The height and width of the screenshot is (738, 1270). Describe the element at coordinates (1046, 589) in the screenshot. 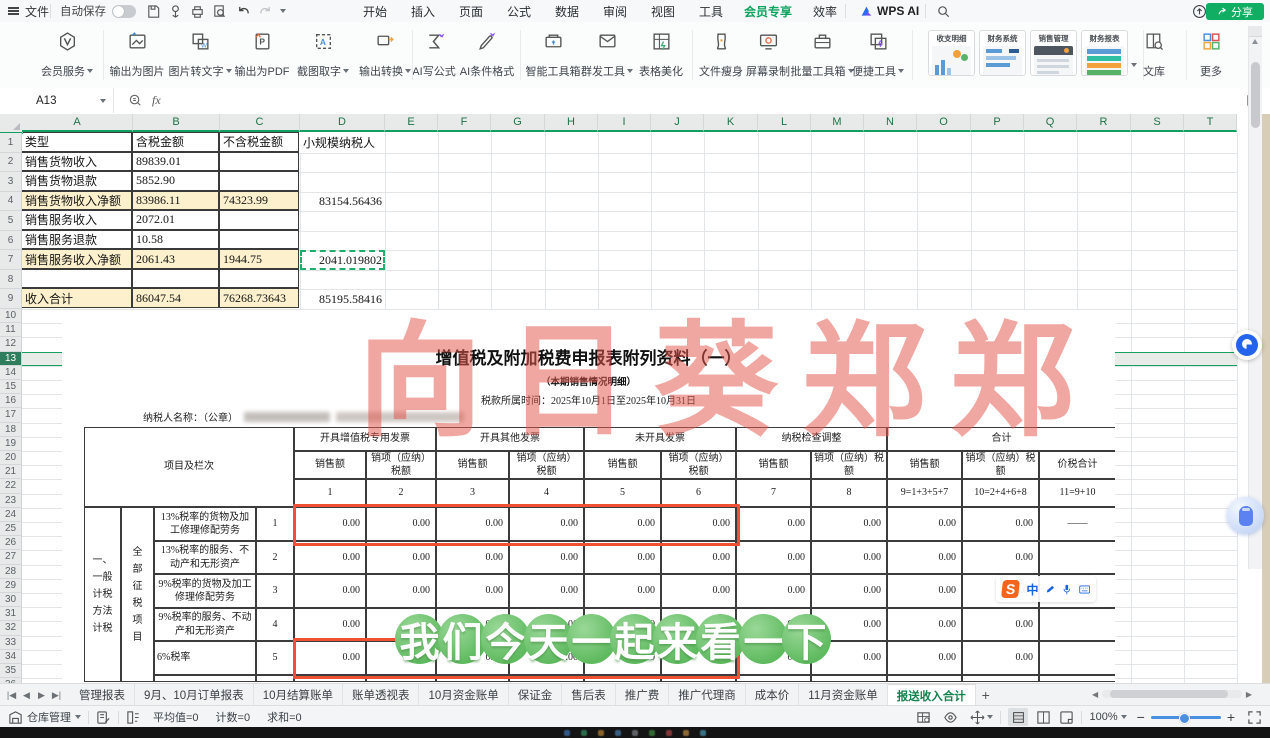

I see `ime-toolbar: S 中` at that location.